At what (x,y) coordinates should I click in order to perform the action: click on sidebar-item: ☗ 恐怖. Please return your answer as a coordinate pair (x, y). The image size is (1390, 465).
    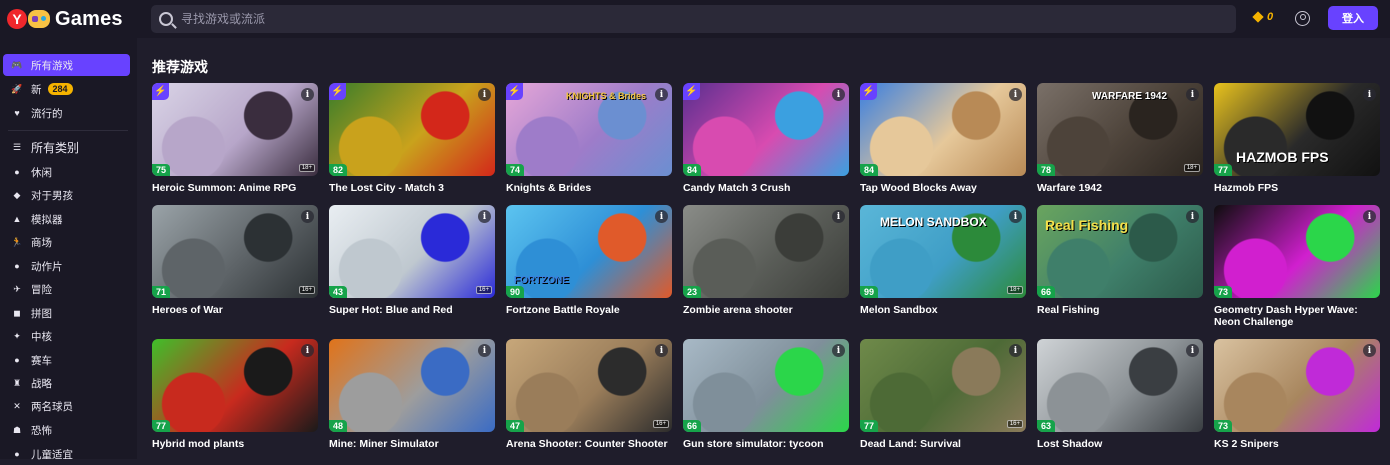
    Looking at the image, I should click on (66, 430).